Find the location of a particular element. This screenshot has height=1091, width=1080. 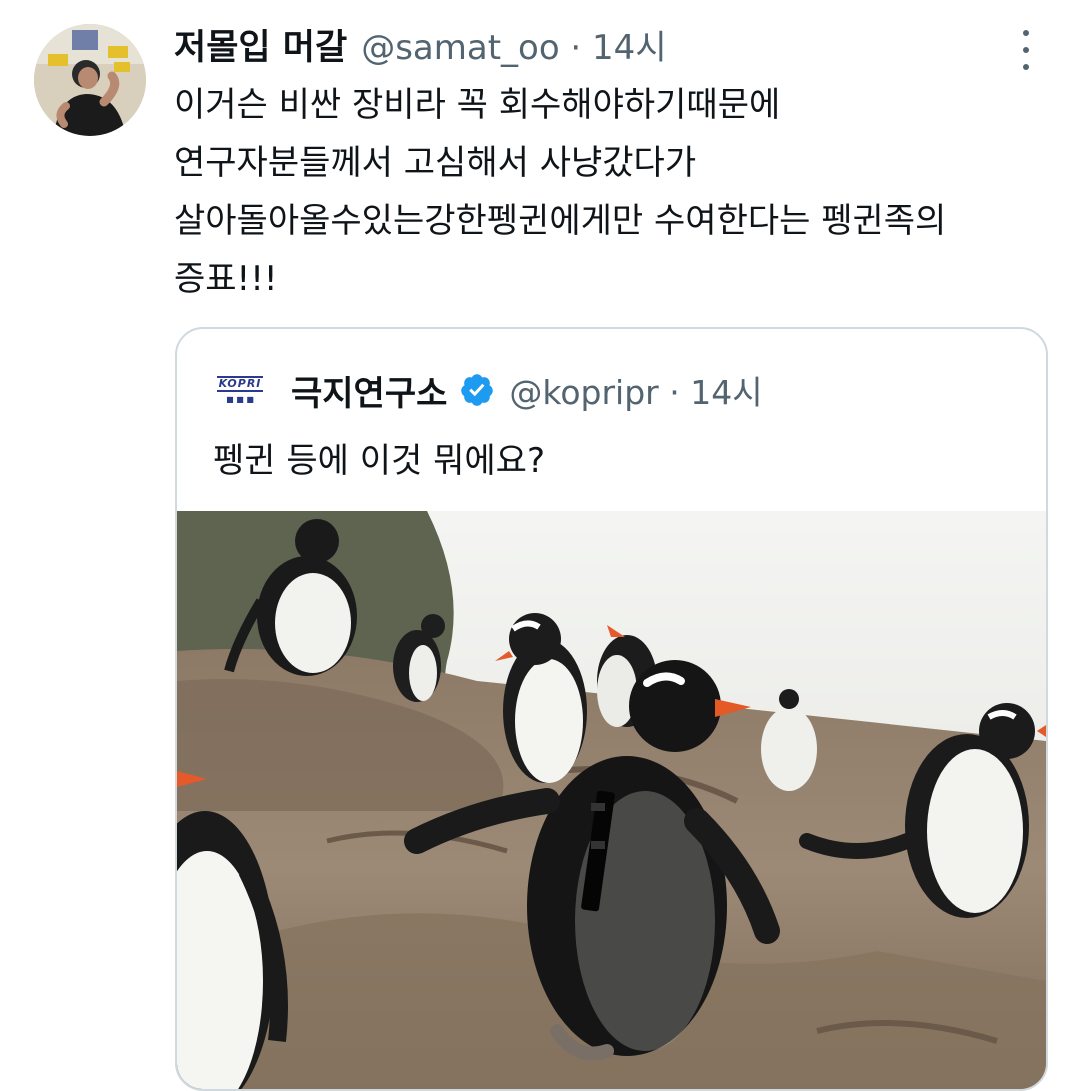

quoted-author-name: 극지연구소 is located at coordinates (369, 390).